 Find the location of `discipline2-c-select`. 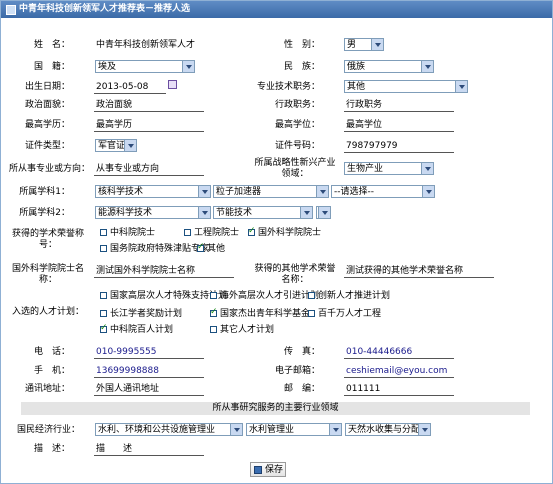

discipline2-c-select is located at coordinates (323, 212).